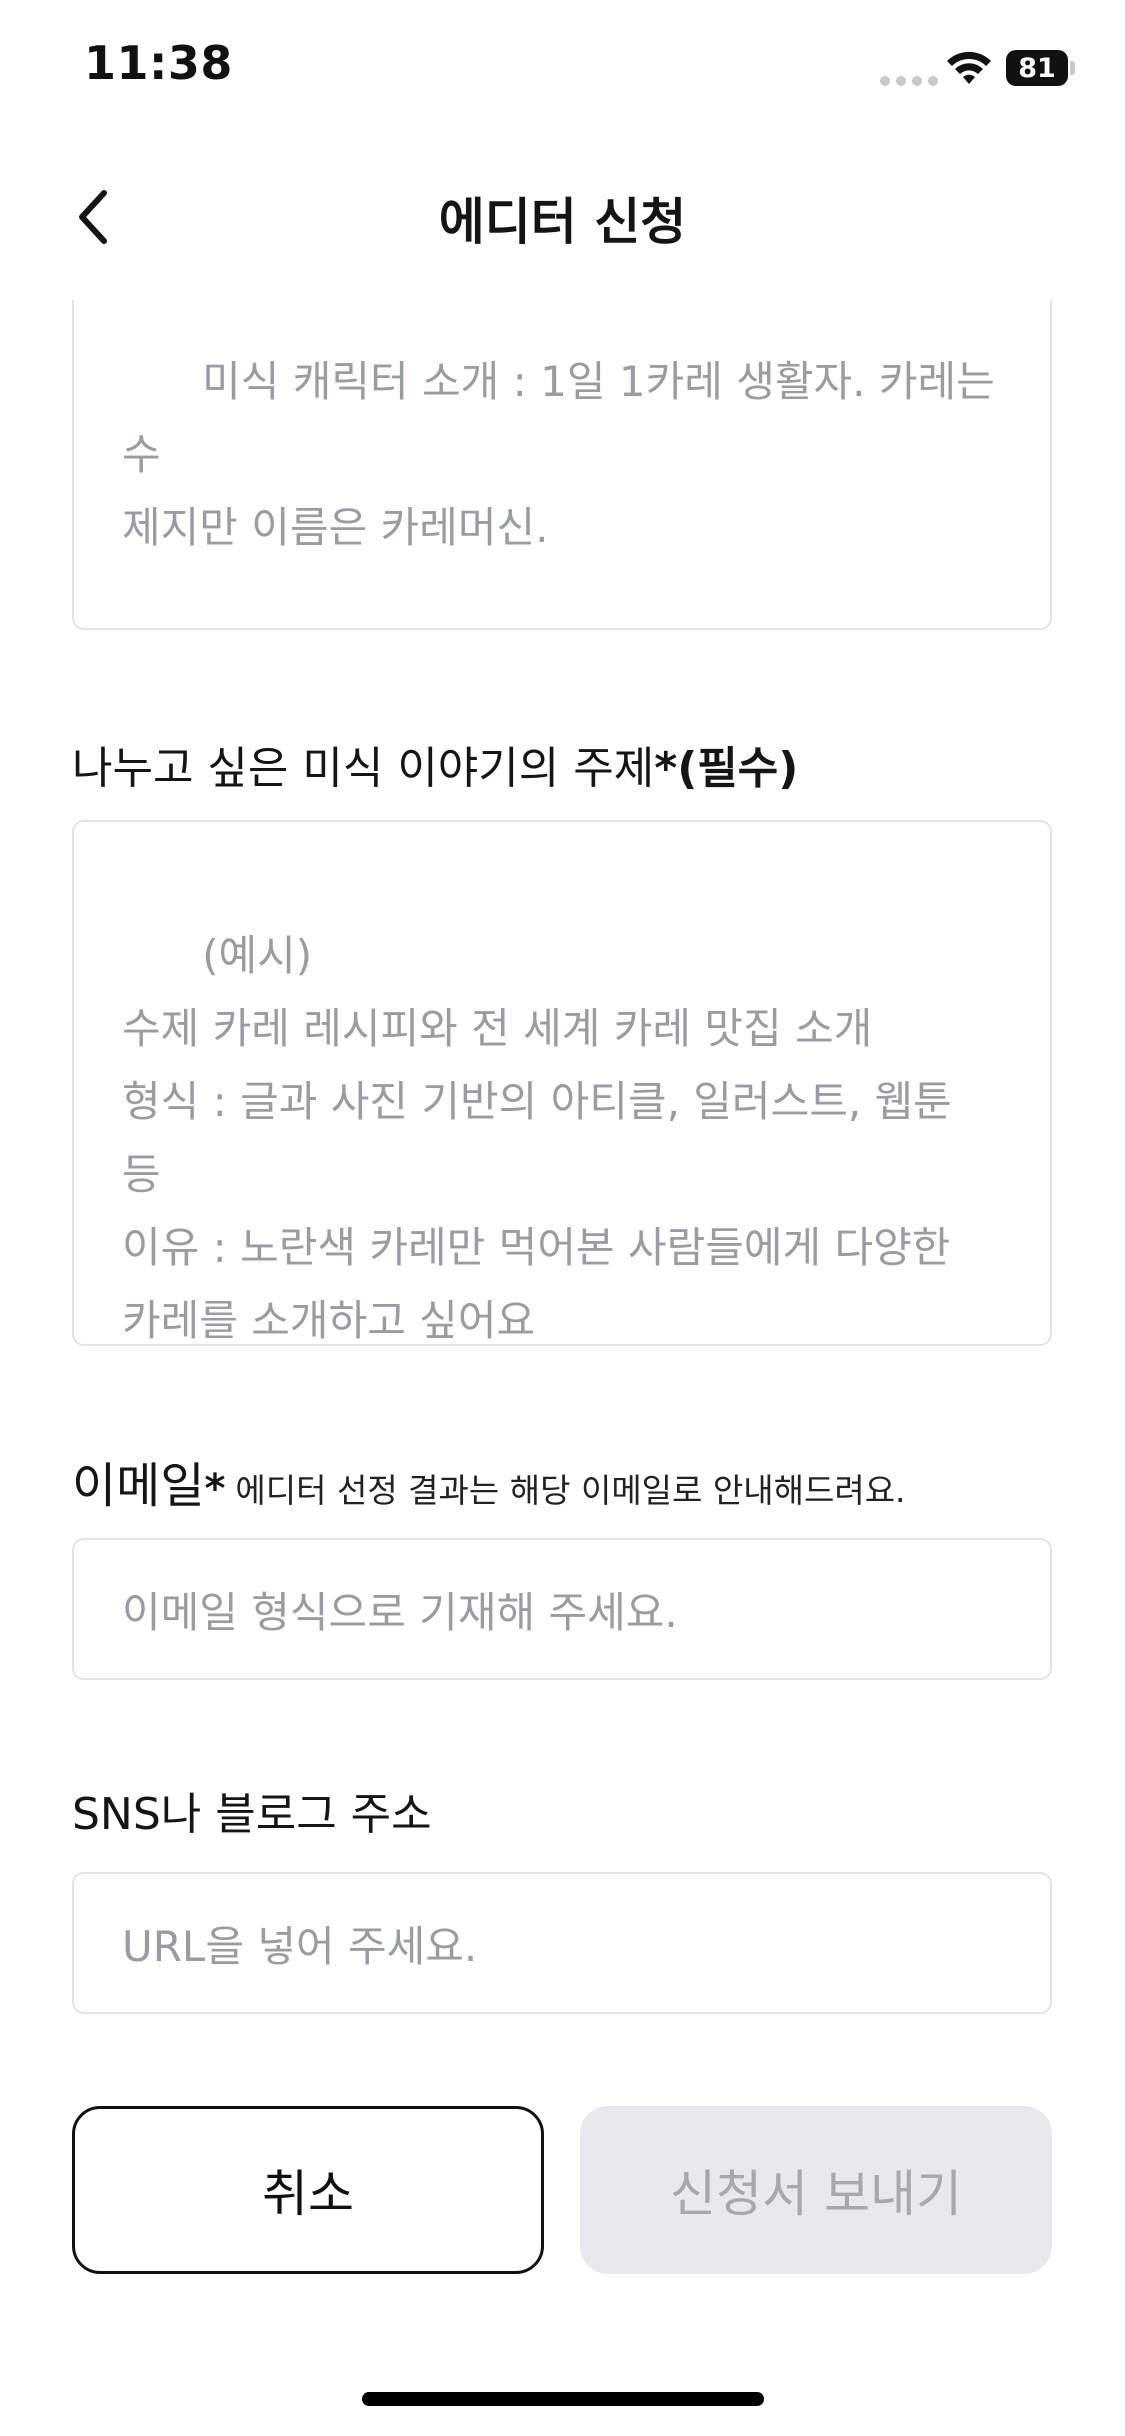 The width and height of the screenshot is (1125, 2436). Describe the element at coordinates (252, 1814) in the screenshot. I see `sns-label: SNS나 블로그 주소` at that location.